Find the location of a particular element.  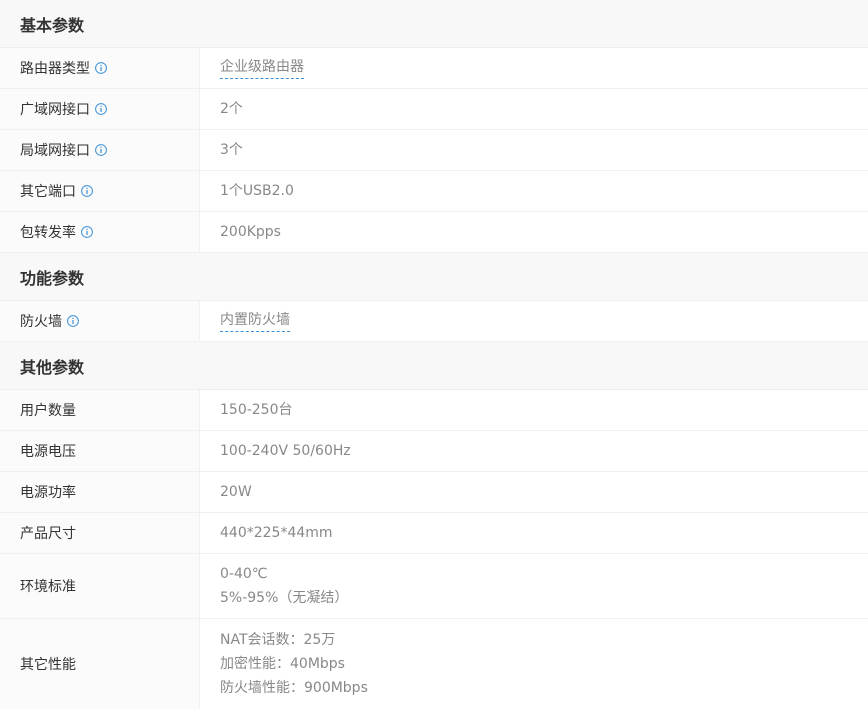

spec-row-environment: 环境标准 0-40℃ 5%-95%（无凝结） is located at coordinates (434, 586).